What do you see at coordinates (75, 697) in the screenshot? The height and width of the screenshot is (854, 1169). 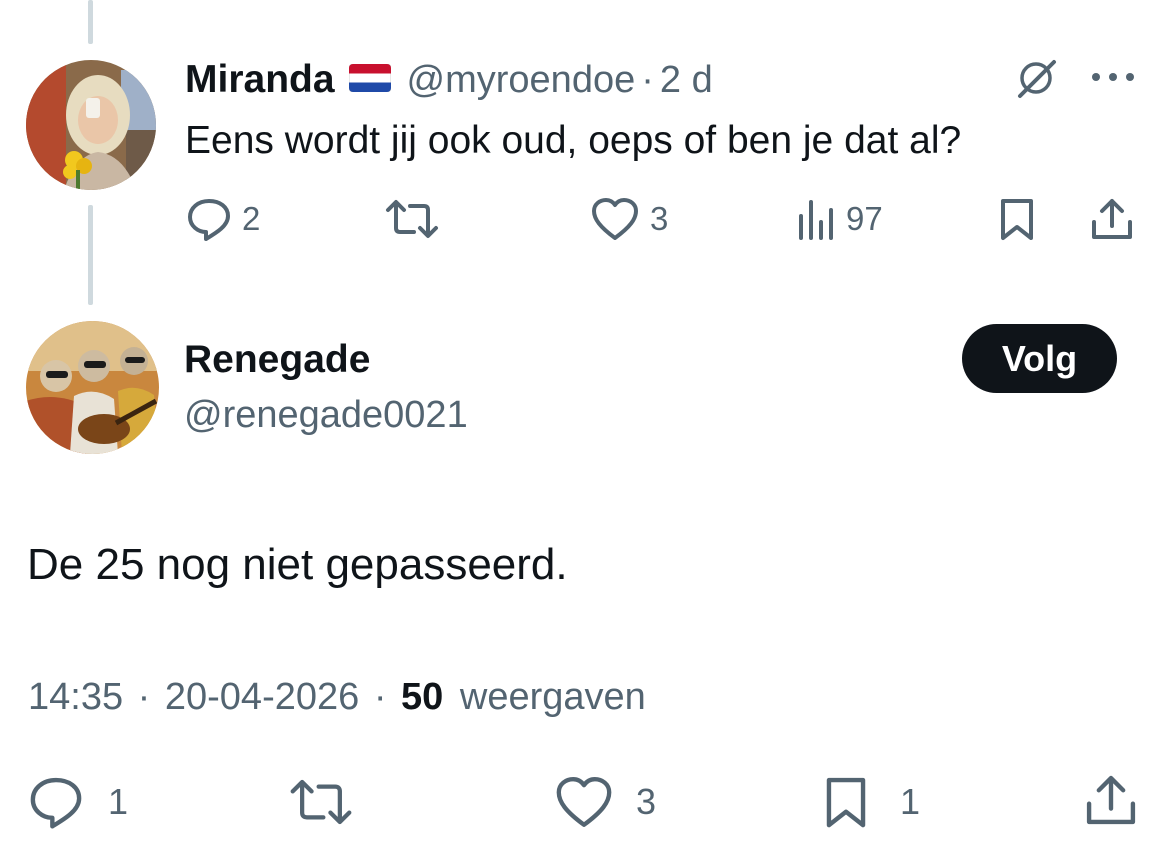 I see `tweet-time: 14:35` at bounding box center [75, 697].